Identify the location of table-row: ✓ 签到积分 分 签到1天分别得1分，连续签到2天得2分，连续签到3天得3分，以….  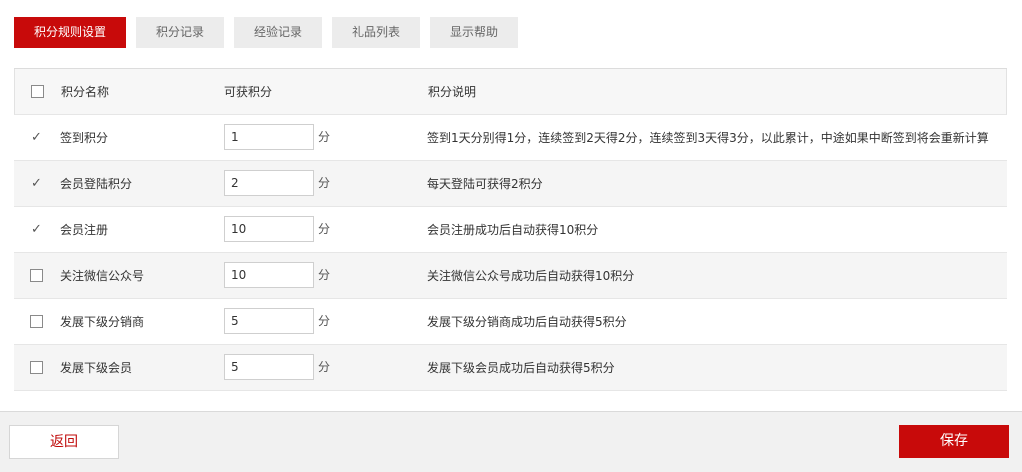
(510, 138).